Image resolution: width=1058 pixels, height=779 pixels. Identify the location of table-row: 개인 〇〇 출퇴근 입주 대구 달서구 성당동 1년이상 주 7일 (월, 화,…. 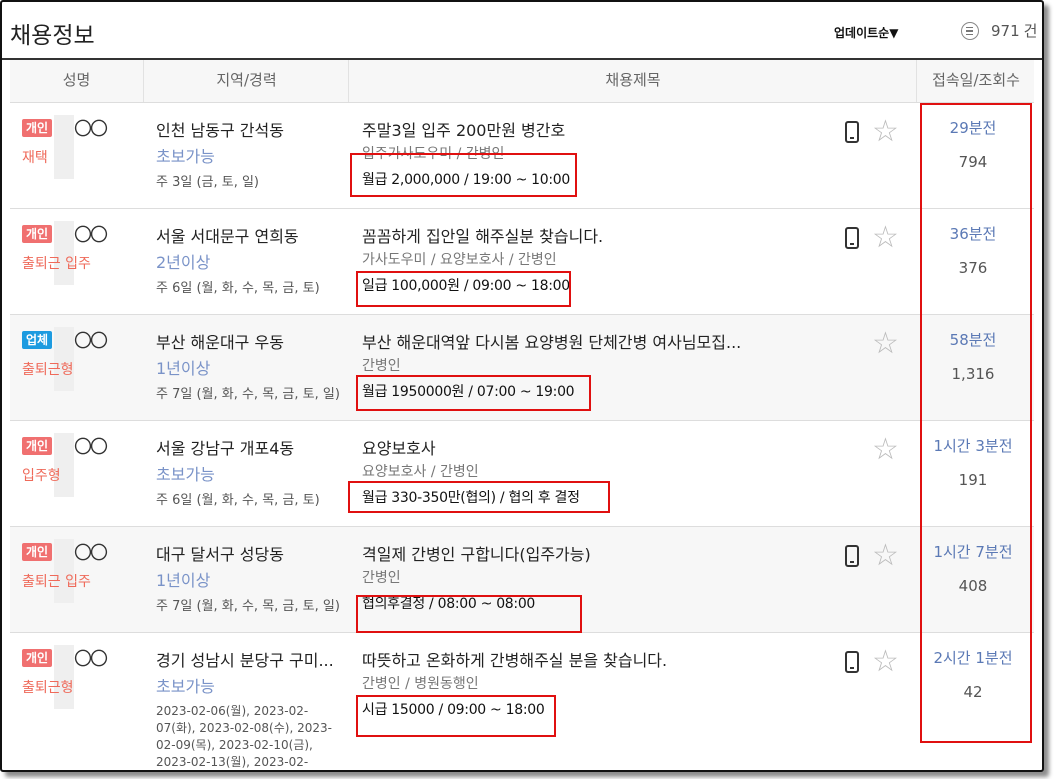
(522, 580).